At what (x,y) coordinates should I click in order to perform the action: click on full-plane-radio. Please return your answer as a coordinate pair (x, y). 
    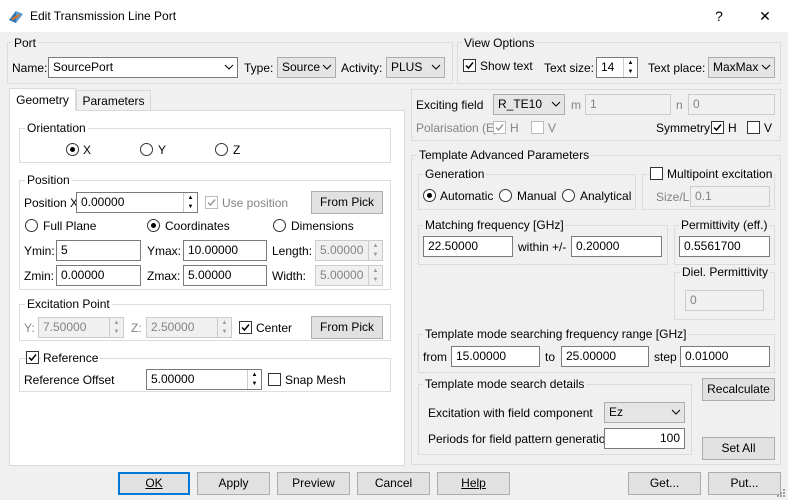
    Looking at the image, I should click on (31, 225).